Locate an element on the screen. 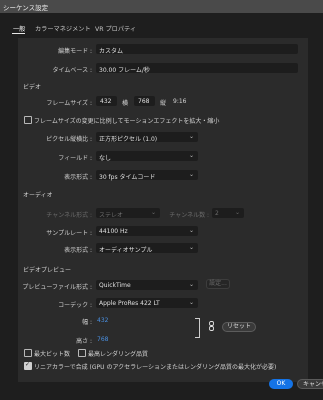 The height and width of the screenshot is (400, 323). audio-section-title: オーディオ is located at coordinates (38, 195).